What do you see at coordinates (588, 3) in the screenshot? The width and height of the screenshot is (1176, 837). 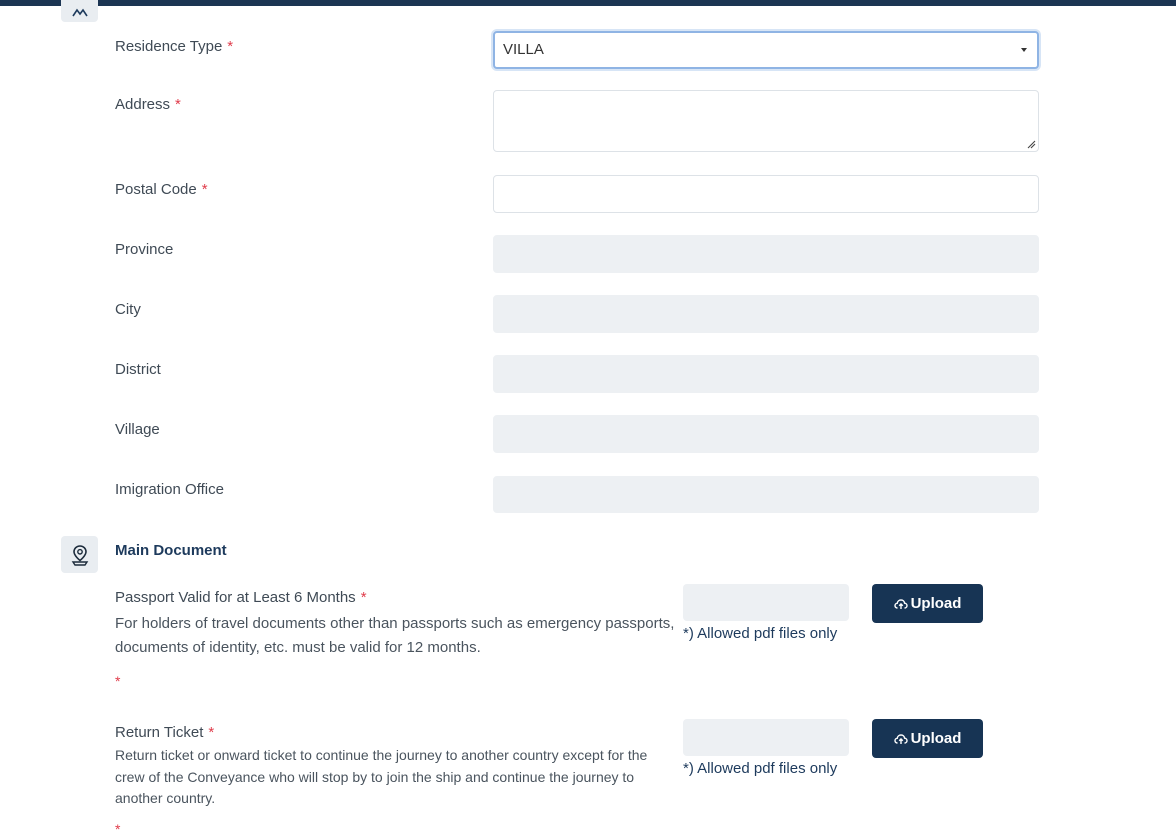 I see `top-header-bar` at bounding box center [588, 3].